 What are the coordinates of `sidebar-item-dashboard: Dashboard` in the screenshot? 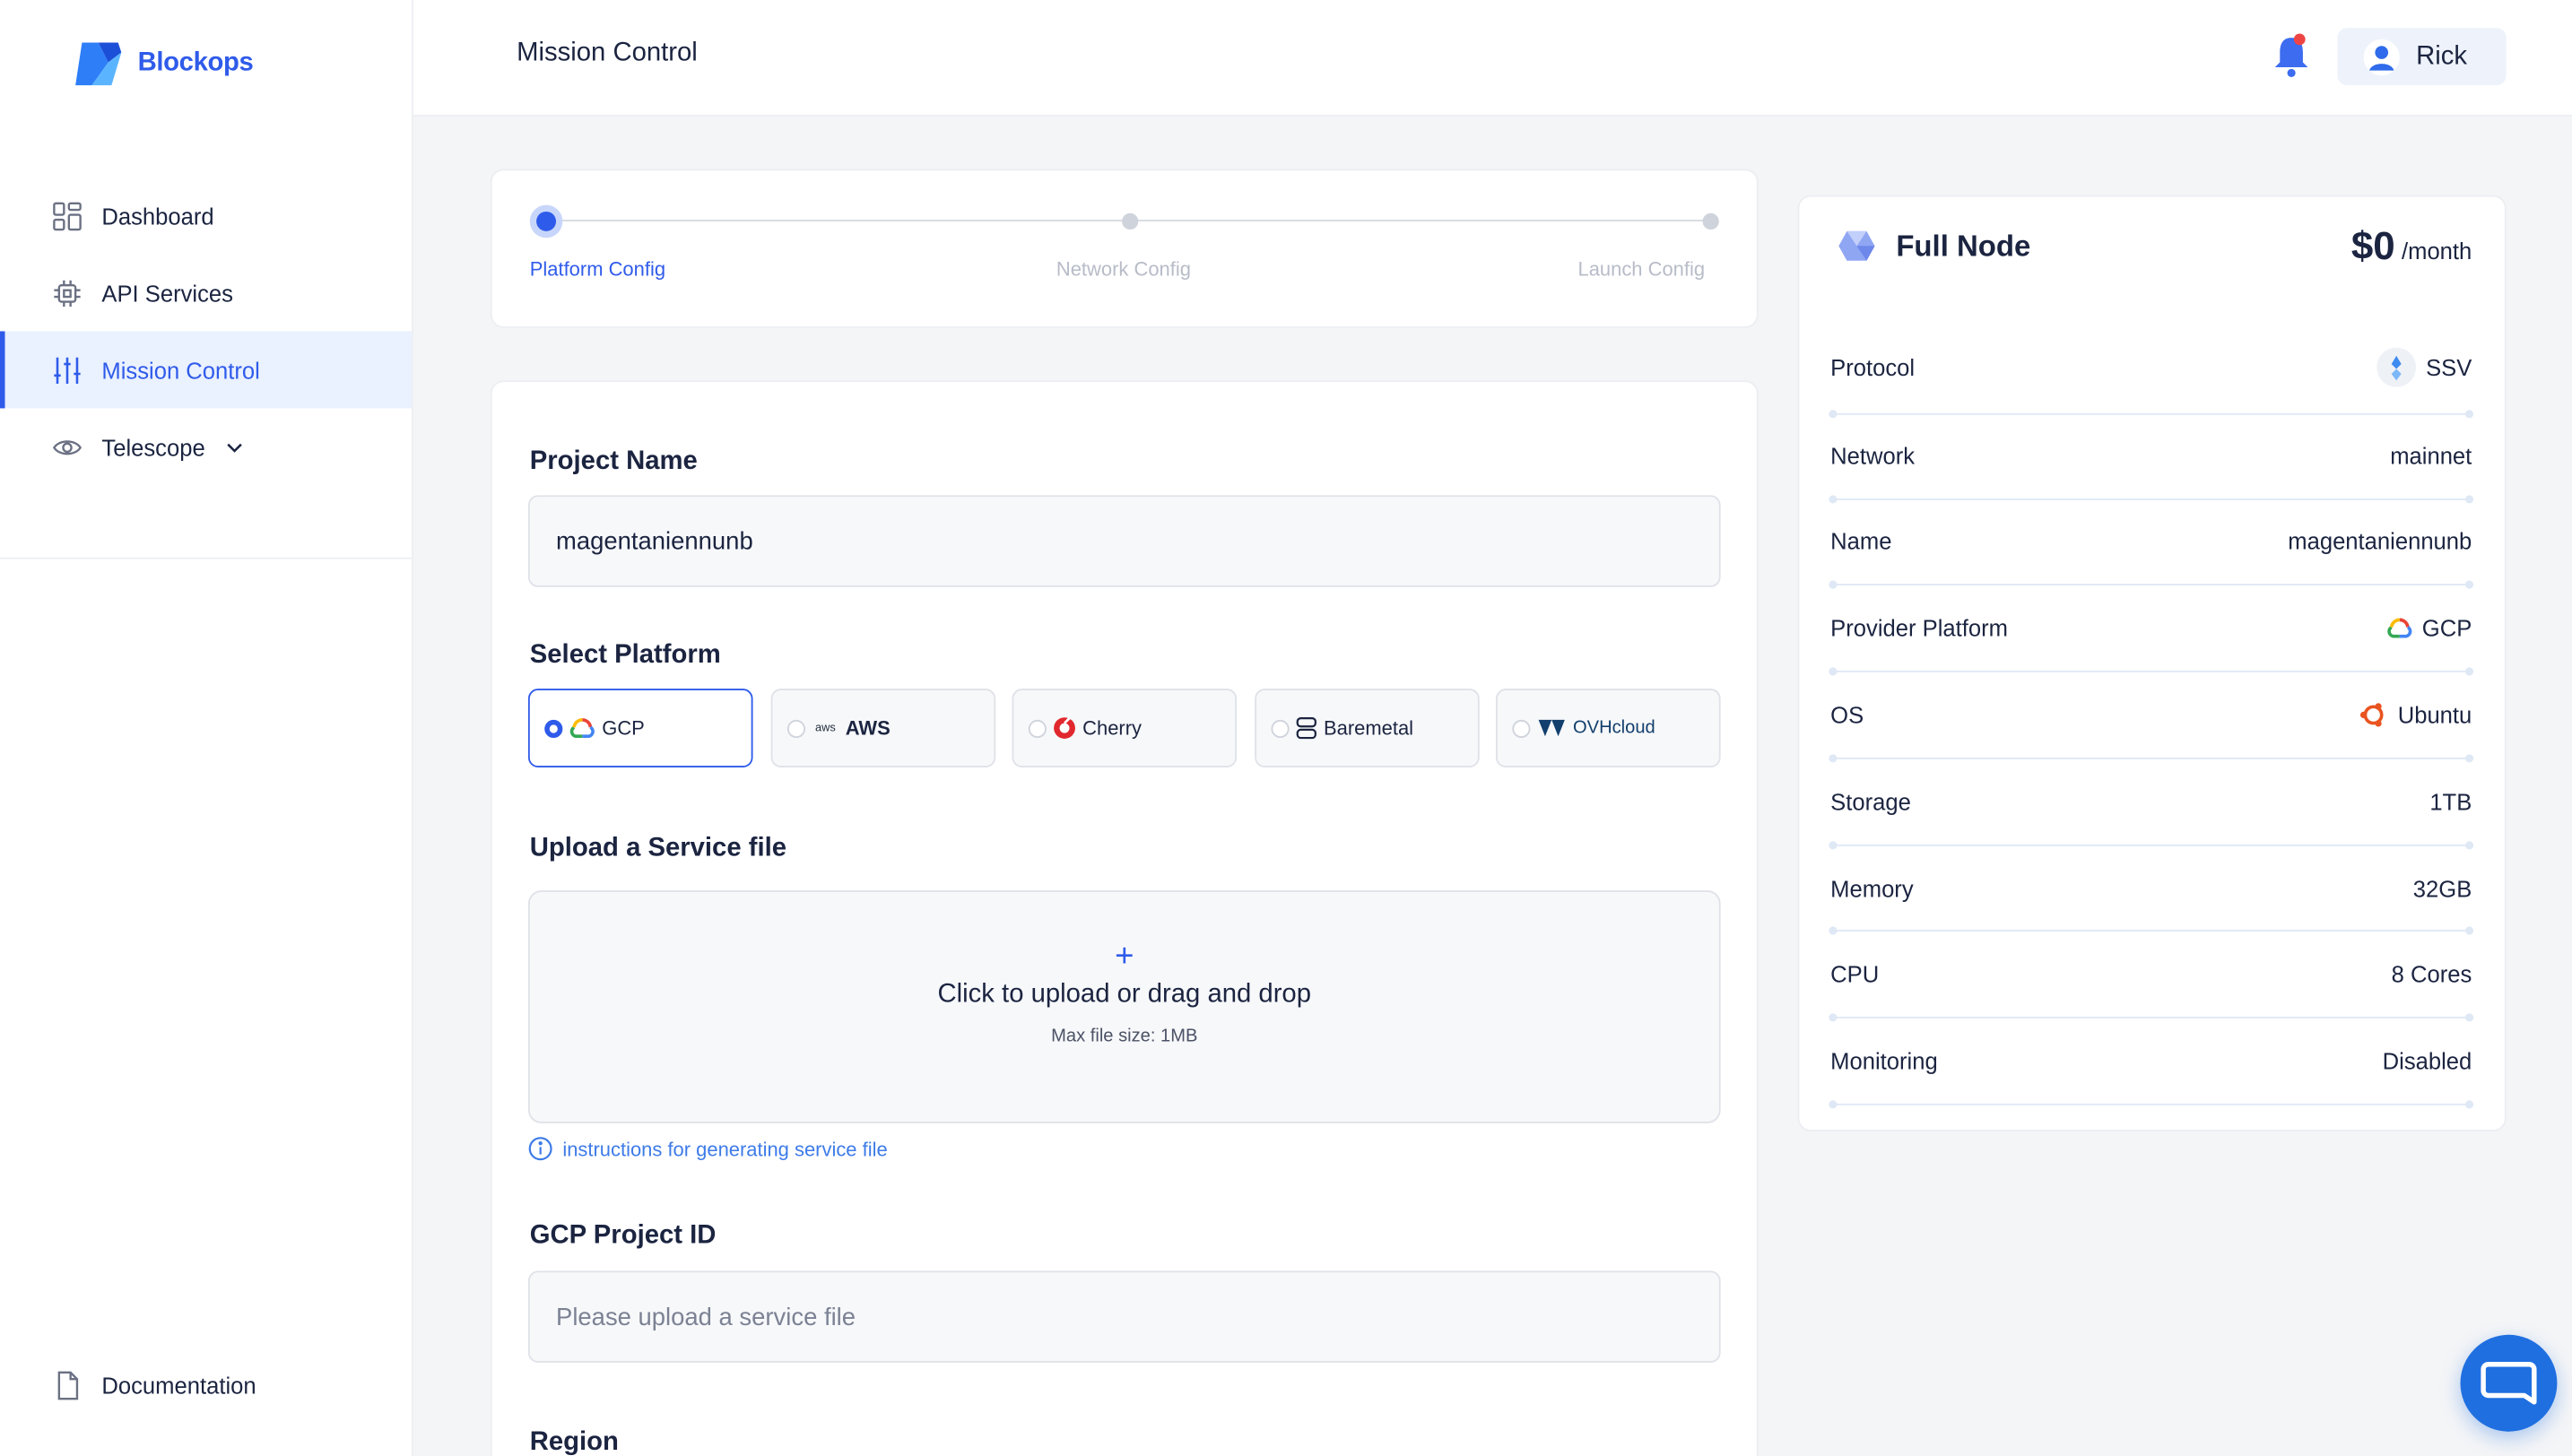 It's located at (206, 216).